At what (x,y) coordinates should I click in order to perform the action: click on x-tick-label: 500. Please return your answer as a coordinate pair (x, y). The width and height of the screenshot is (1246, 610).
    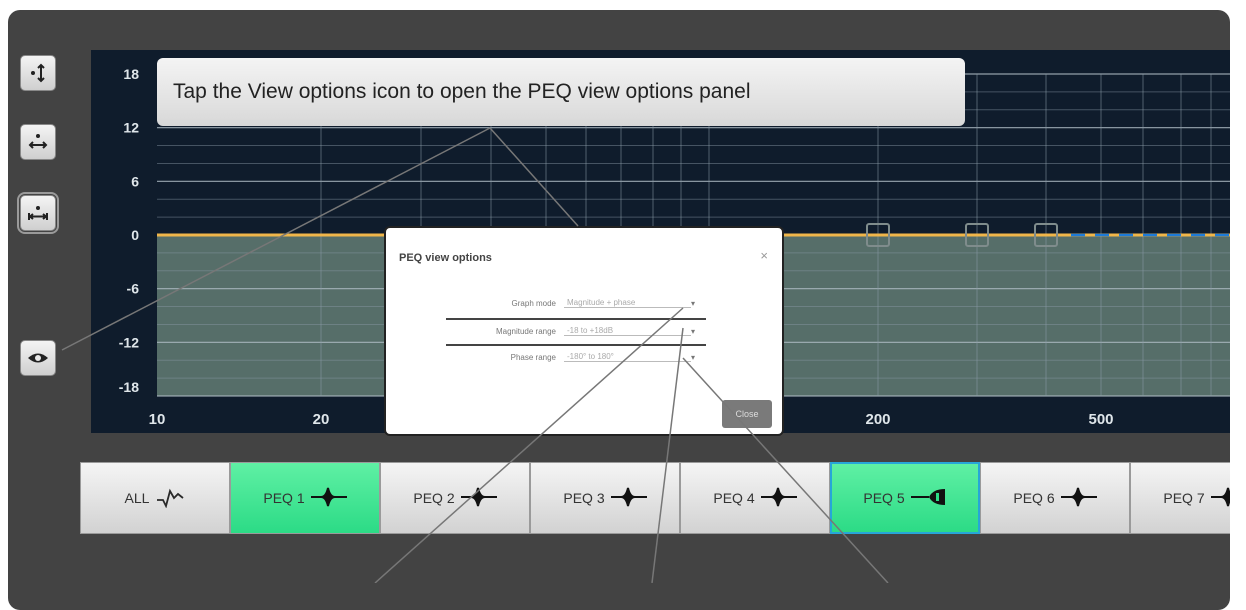
    Looking at the image, I should click on (1100, 419).